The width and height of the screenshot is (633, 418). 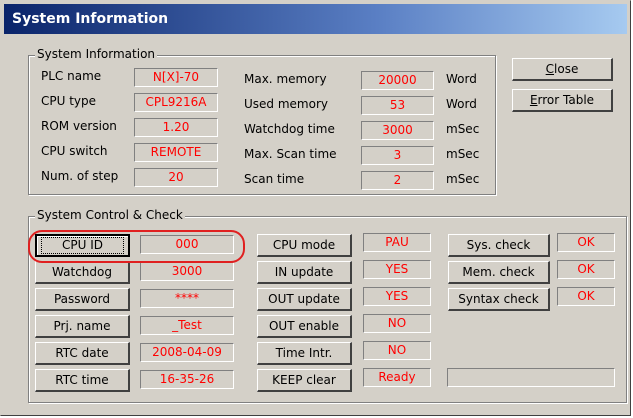 What do you see at coordinates (187, 352) in the screenshot?
I see `rtc-date-value: 2008-04-09` at bounding box center [187, 352].